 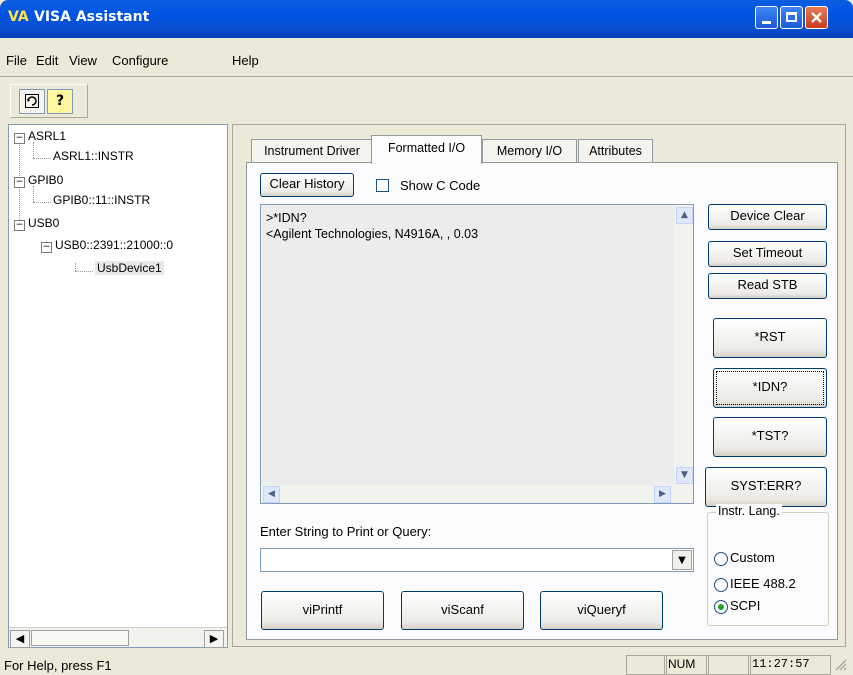 What do you see at coordinates (92, 17) in the screenshot?
I see `window-title: VISA Assistant` at bounding box center [92, 17].